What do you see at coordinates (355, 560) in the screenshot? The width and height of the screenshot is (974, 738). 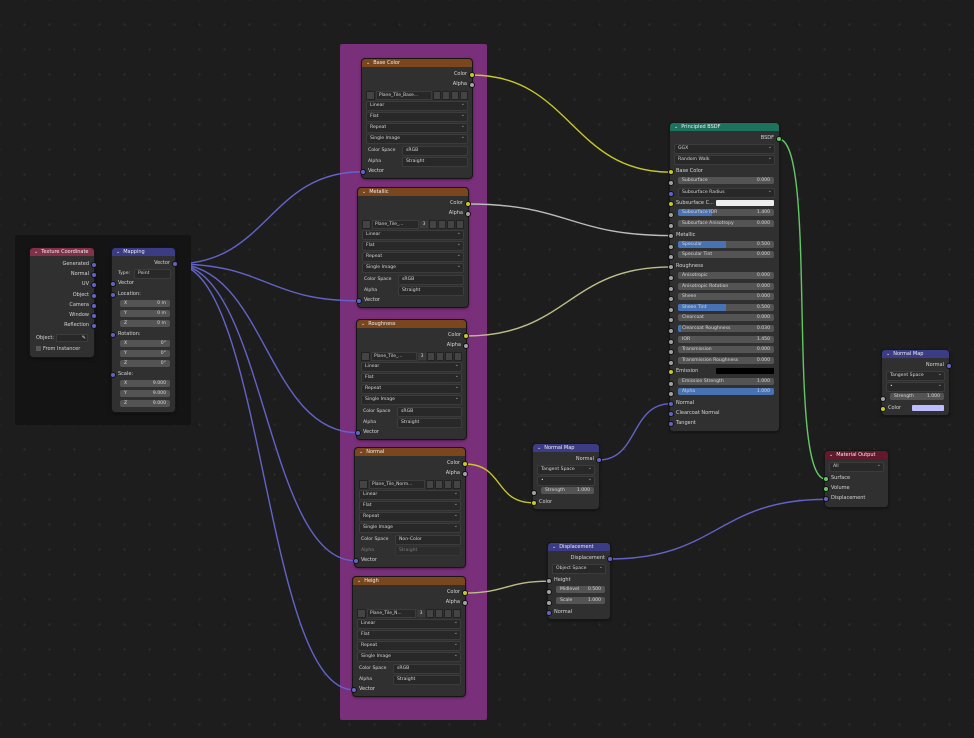 I see `tex3-vector` at bounding box center [355, 560].